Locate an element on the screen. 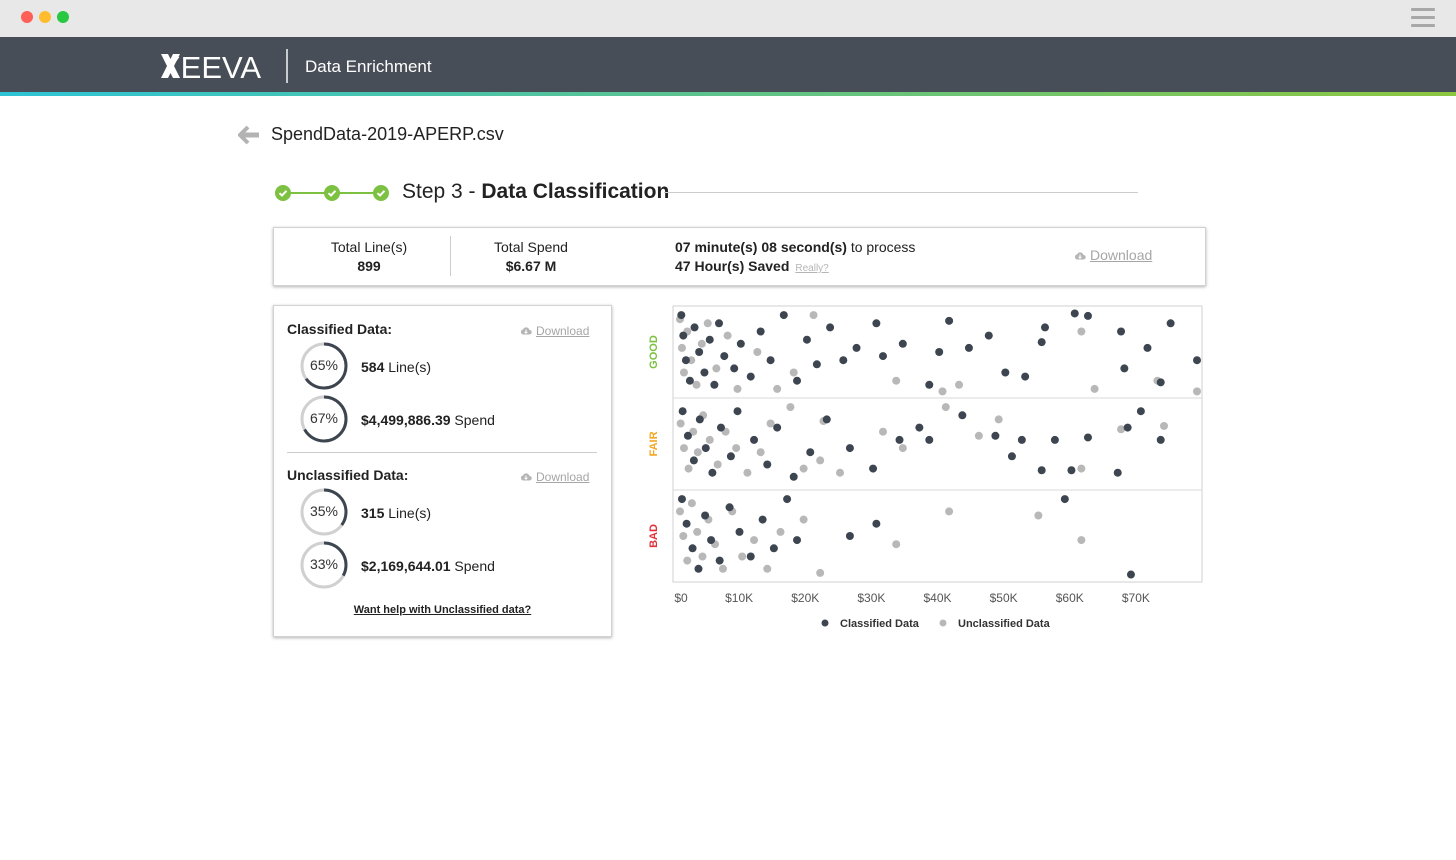  x-tick-label: $40K is located at coordinates (937, 598).